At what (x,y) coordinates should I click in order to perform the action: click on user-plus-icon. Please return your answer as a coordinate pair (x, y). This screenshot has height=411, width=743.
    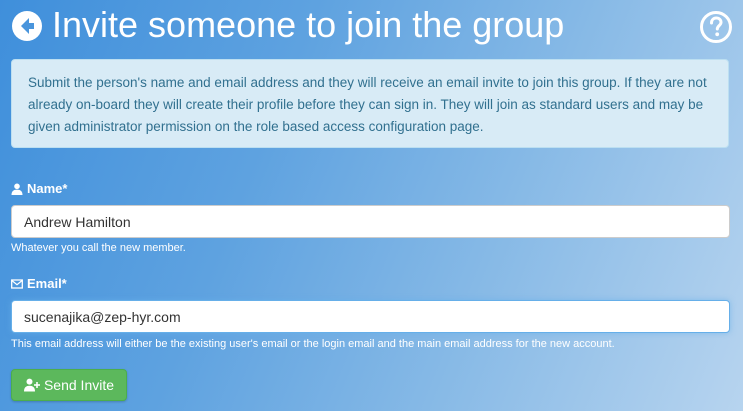
    Looking at the image, I should click on (31, 385).